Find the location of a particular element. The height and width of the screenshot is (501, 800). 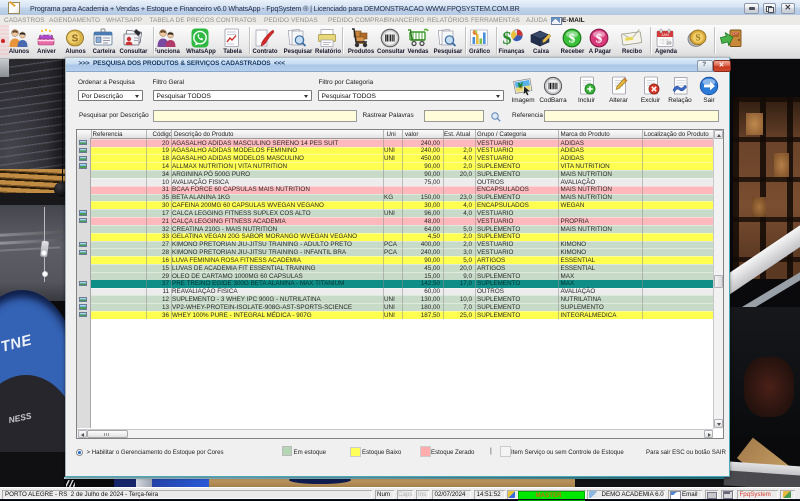

svg-text: EXIT is located at coordinates (736, 34).